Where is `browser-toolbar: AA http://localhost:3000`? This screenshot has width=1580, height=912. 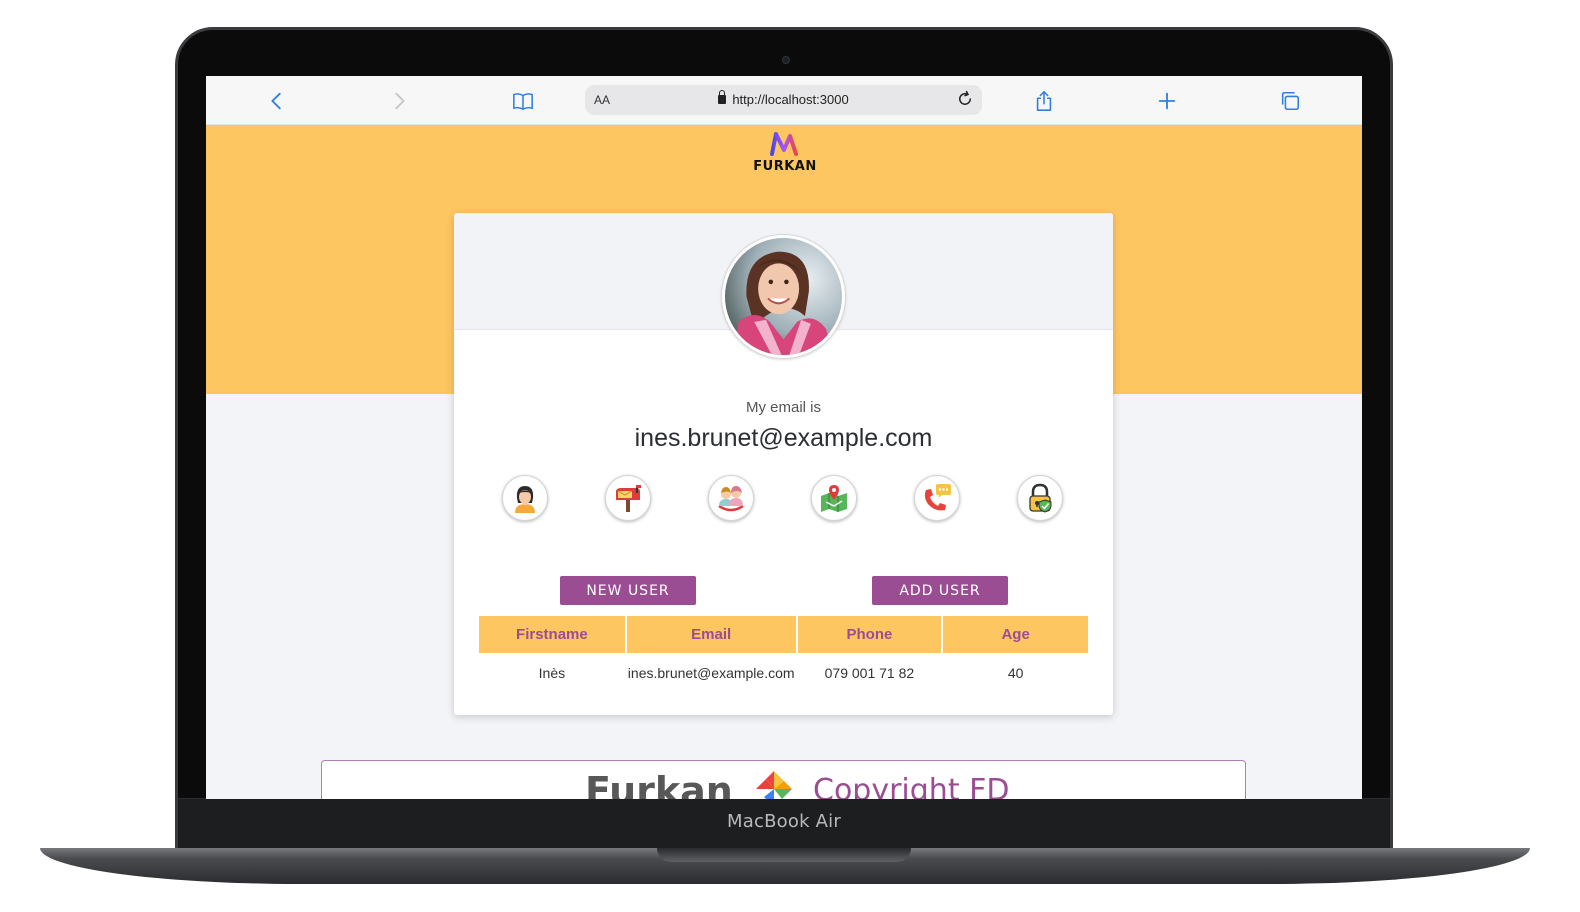 browser-toolbar: AA http://localhost:3000 is located at coordinates (784, 100).